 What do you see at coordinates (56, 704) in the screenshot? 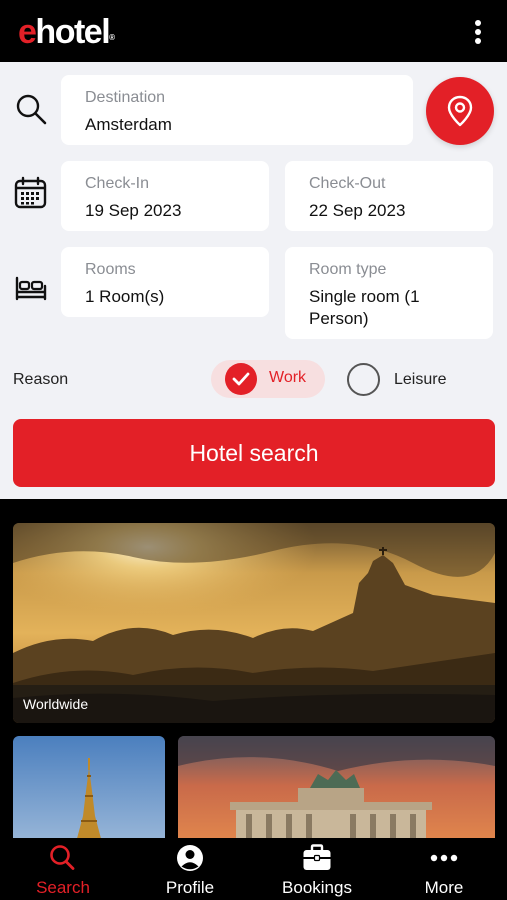
I see `worldwide-label: Worldwide` at bounding box center [56, 704].